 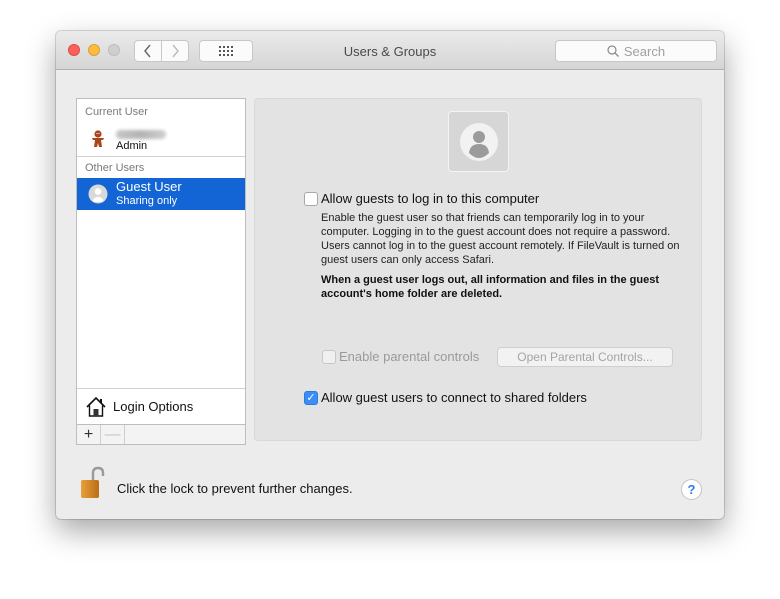 What do you see at coordinates (311, 199) in the screenshot?
I see `allow-guests-login-checkbox` at bounding box center [311, 199].